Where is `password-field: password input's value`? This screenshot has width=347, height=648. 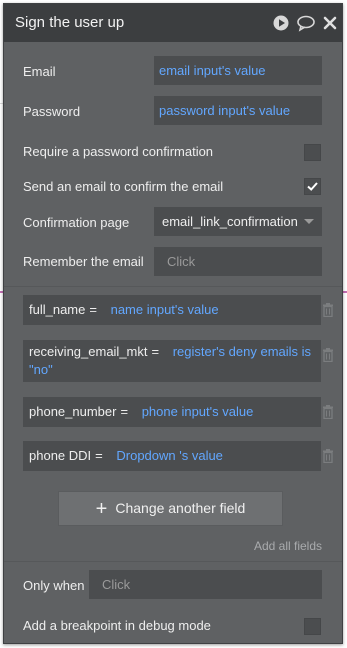
password-field: password input's value is located at coordinates (238, 110).